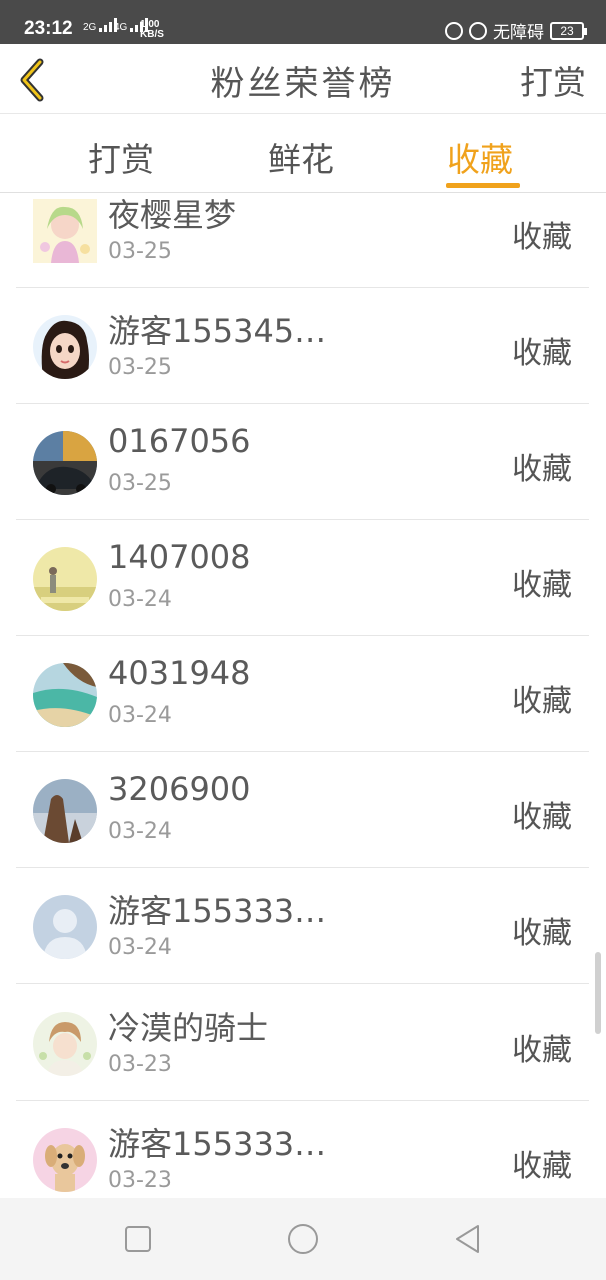 This screenshot has height=1280, width=606. Describe the element at coordinates (303, 84) in the screenshot. I see `page-title: 粉丝荣誉榜` at that location.